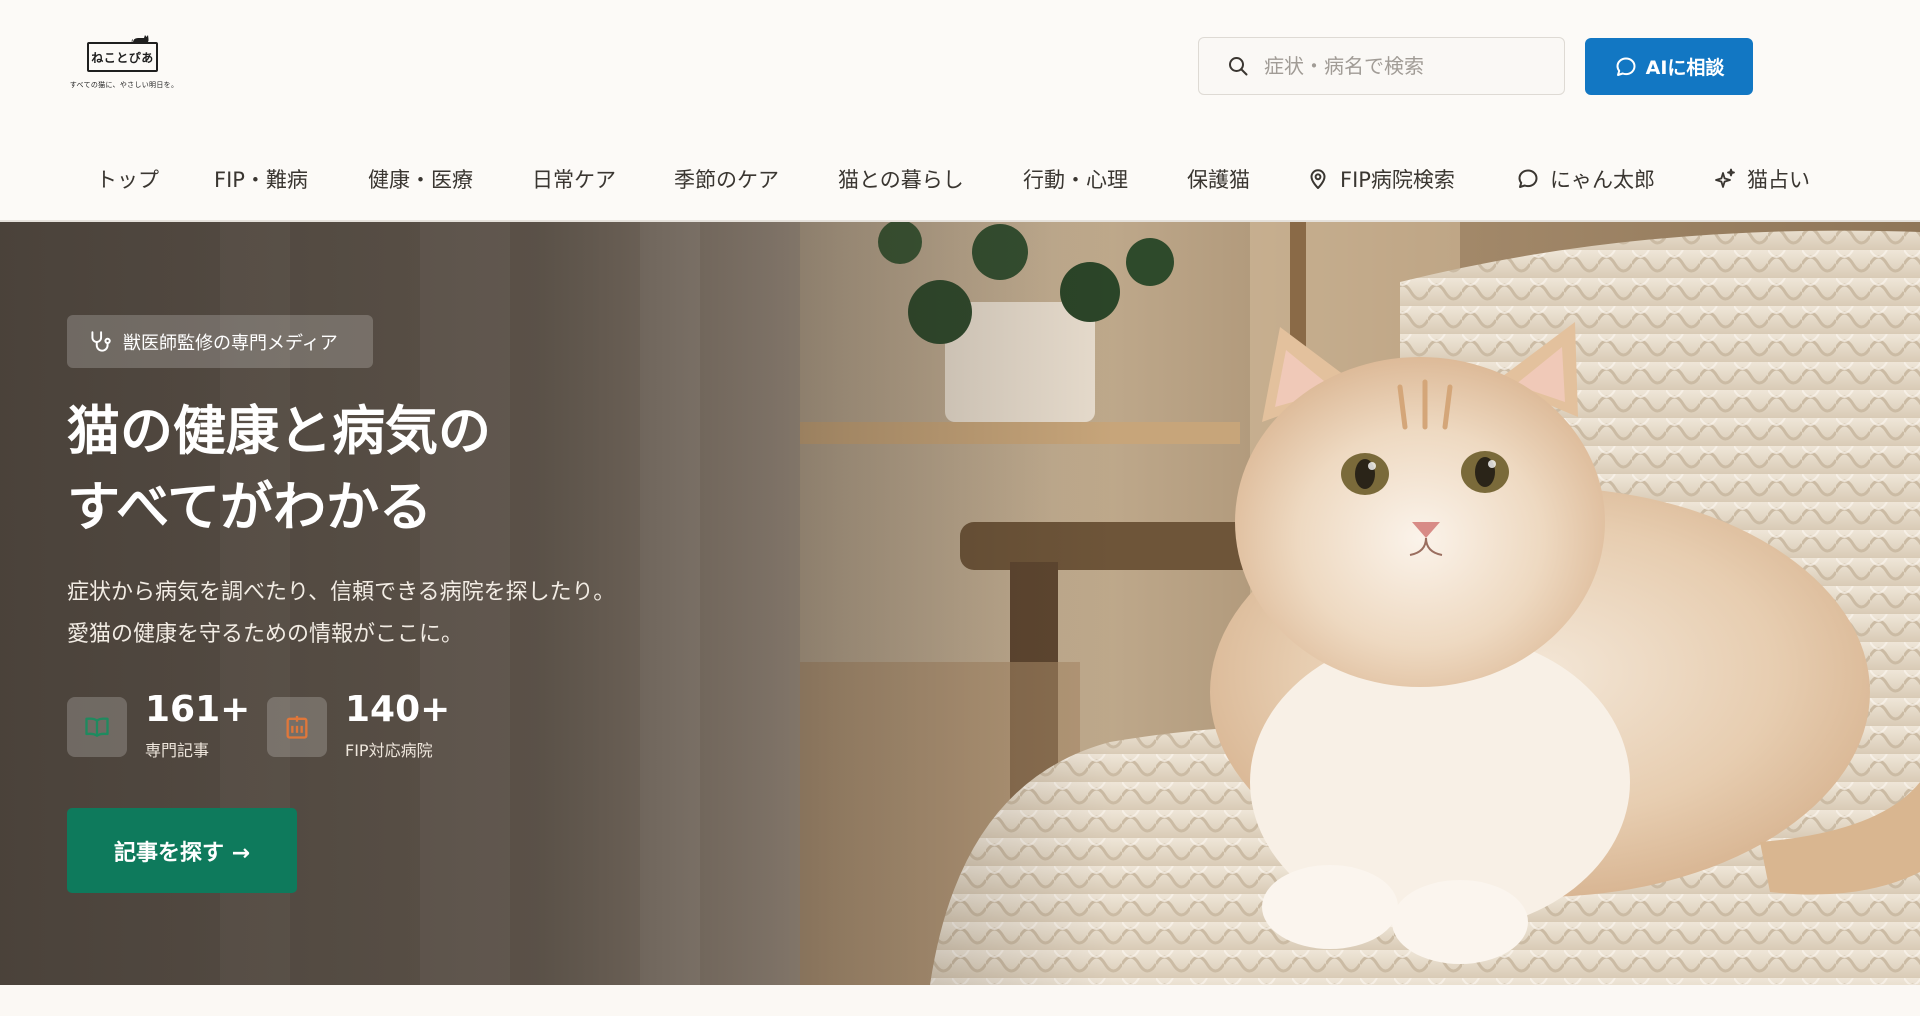 The height and width of the screenshot is (1016, 1920). I want to click on site-logo: ねことぴあ すべての猫に、やさしい明日を。, so click(124, 62).